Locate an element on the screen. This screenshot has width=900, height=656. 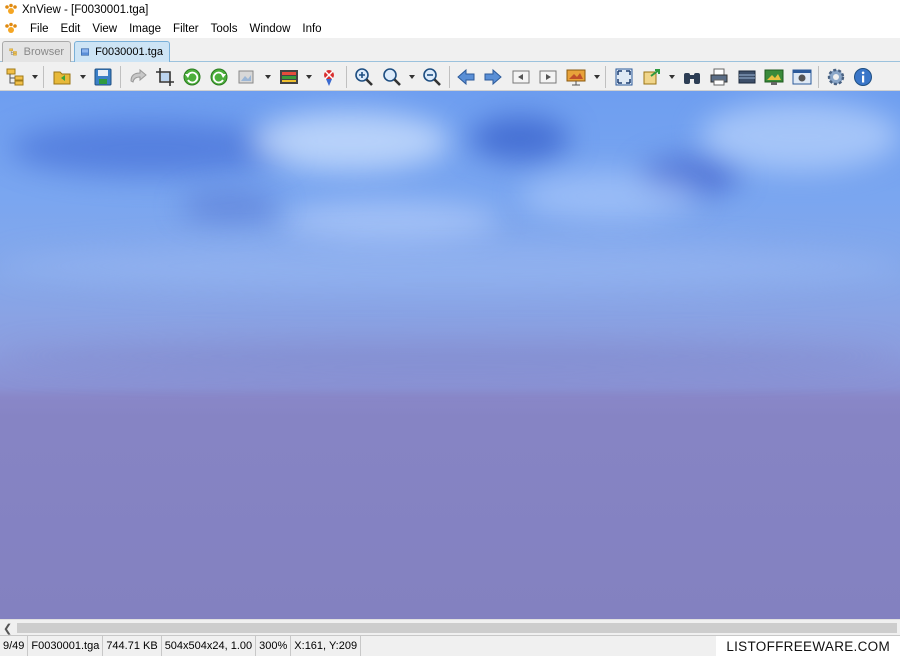
tab-browser-label: Browser is located at coordinates (43, 52).